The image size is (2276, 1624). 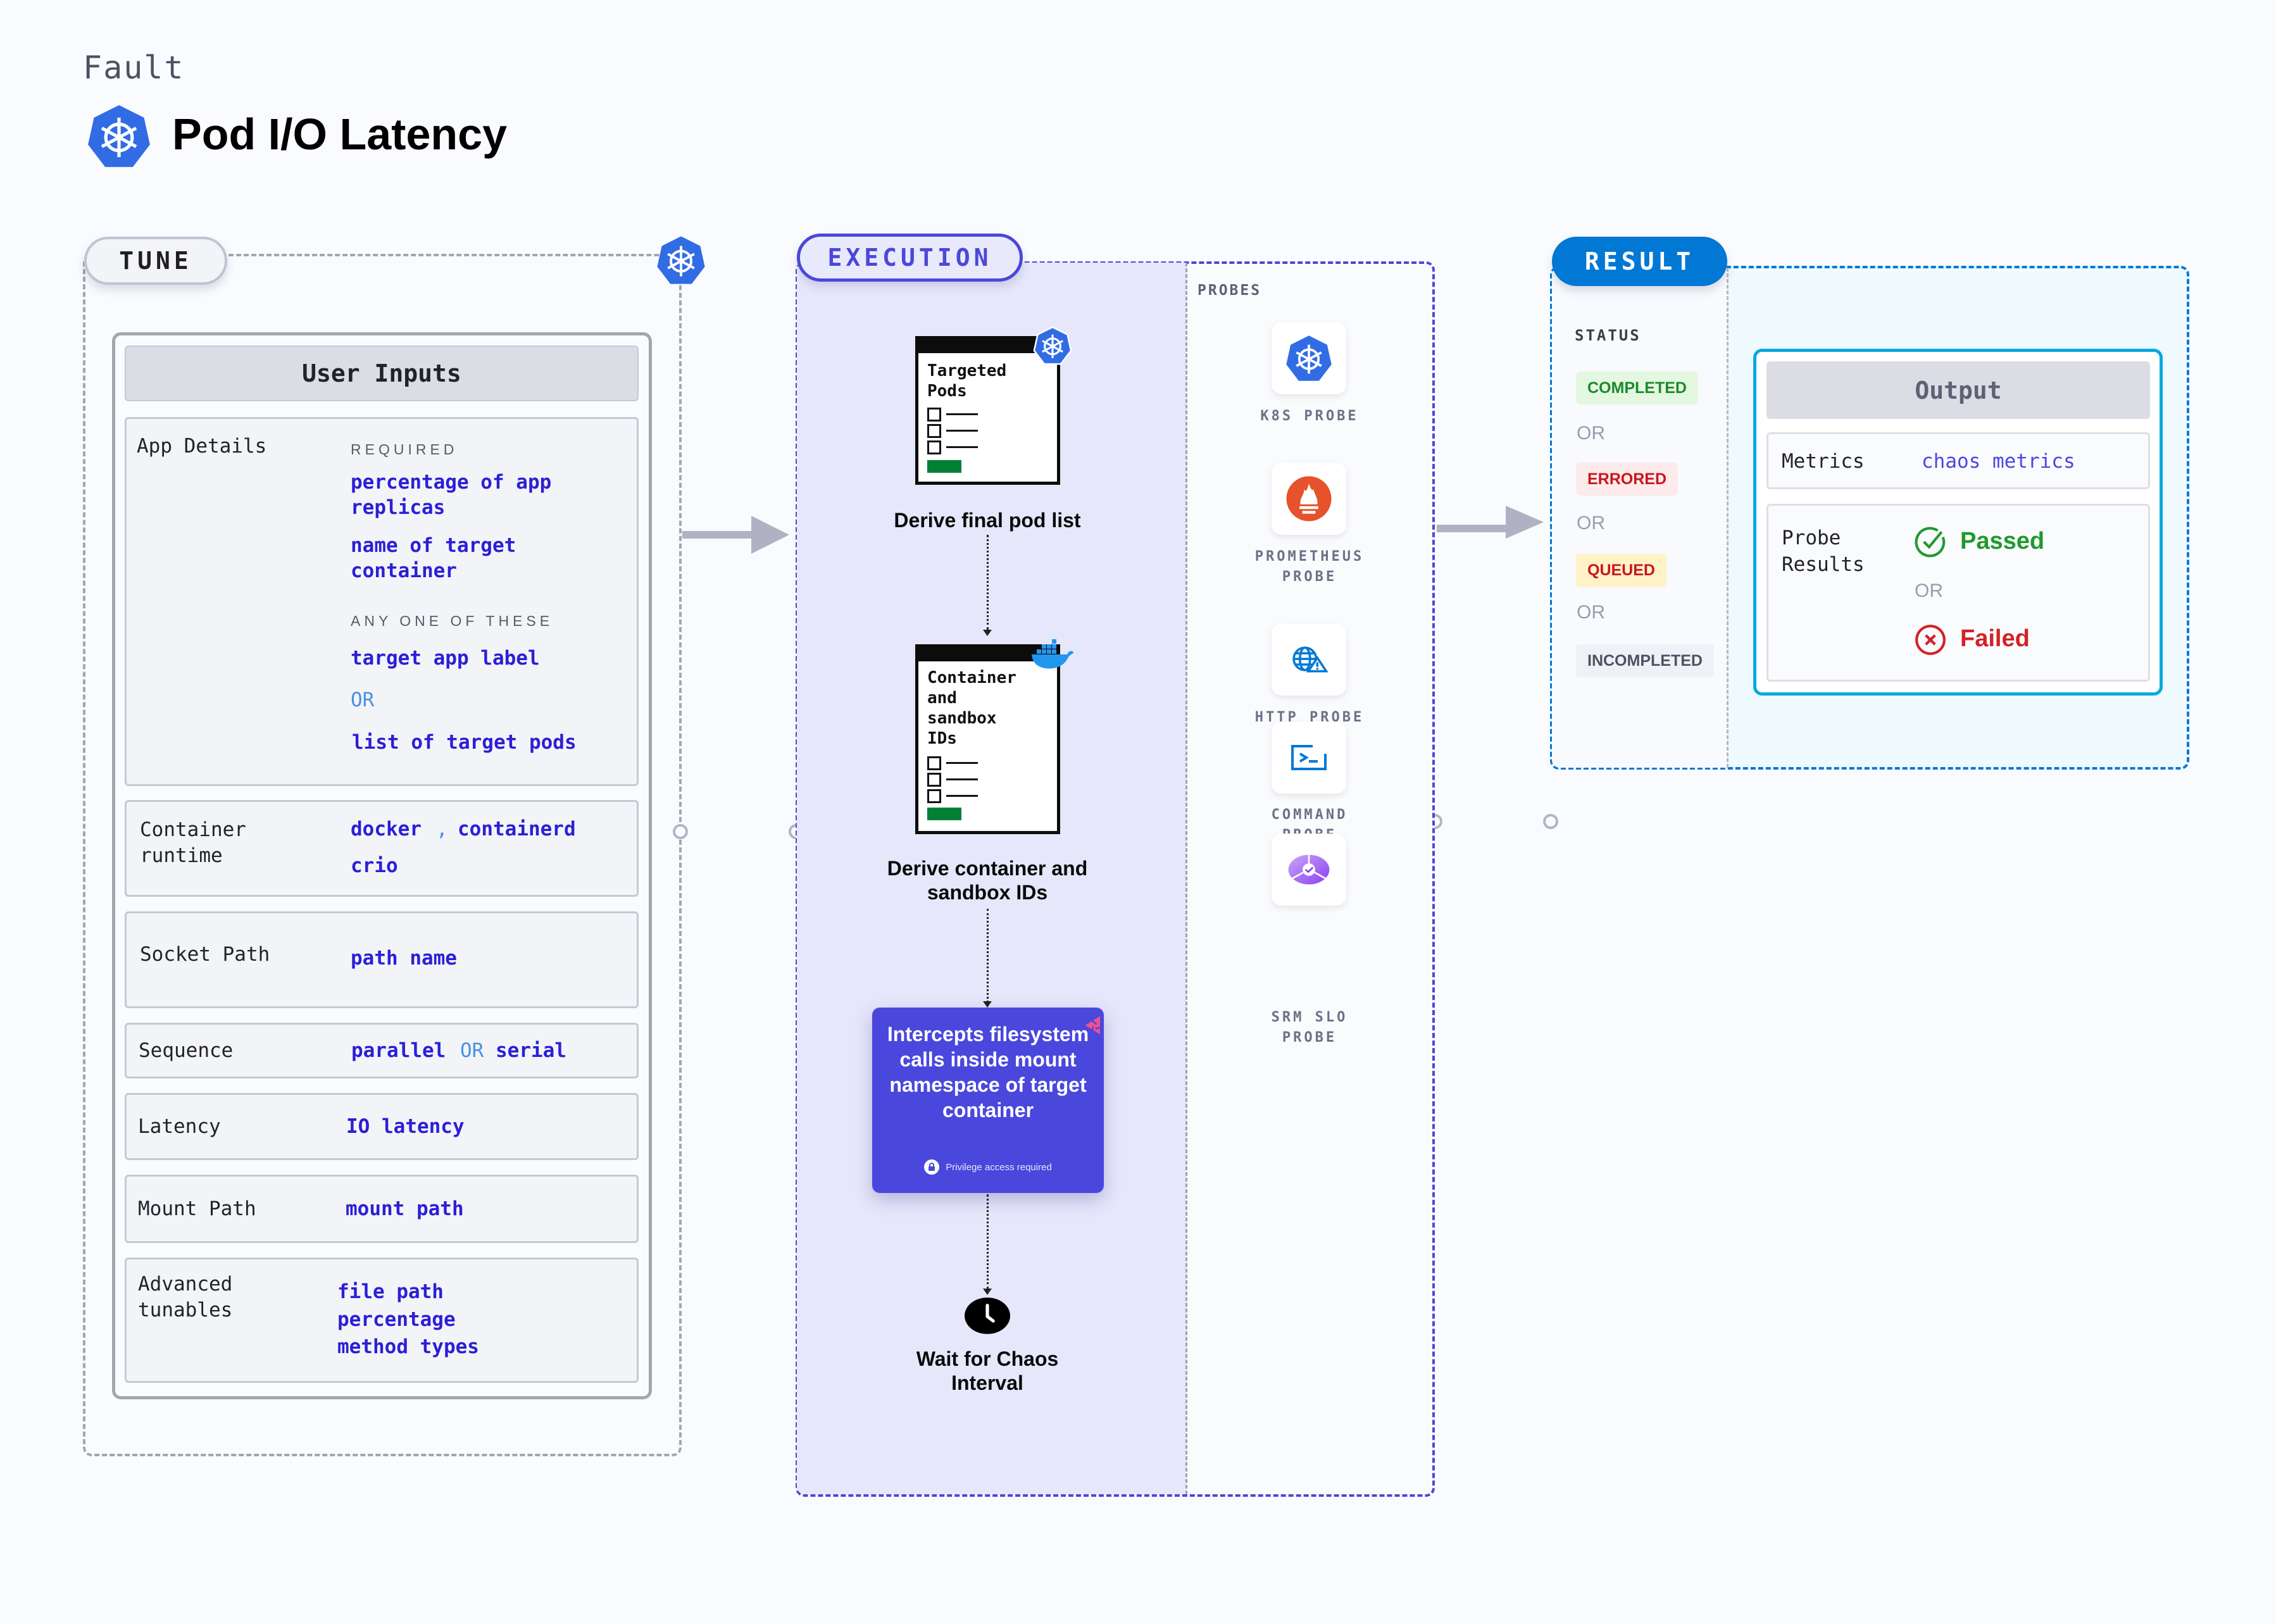 What do you see at coordinates (1608, 335) in the screenshot?
I see `status-title: STATUS` at bounding box center [1608, 335].